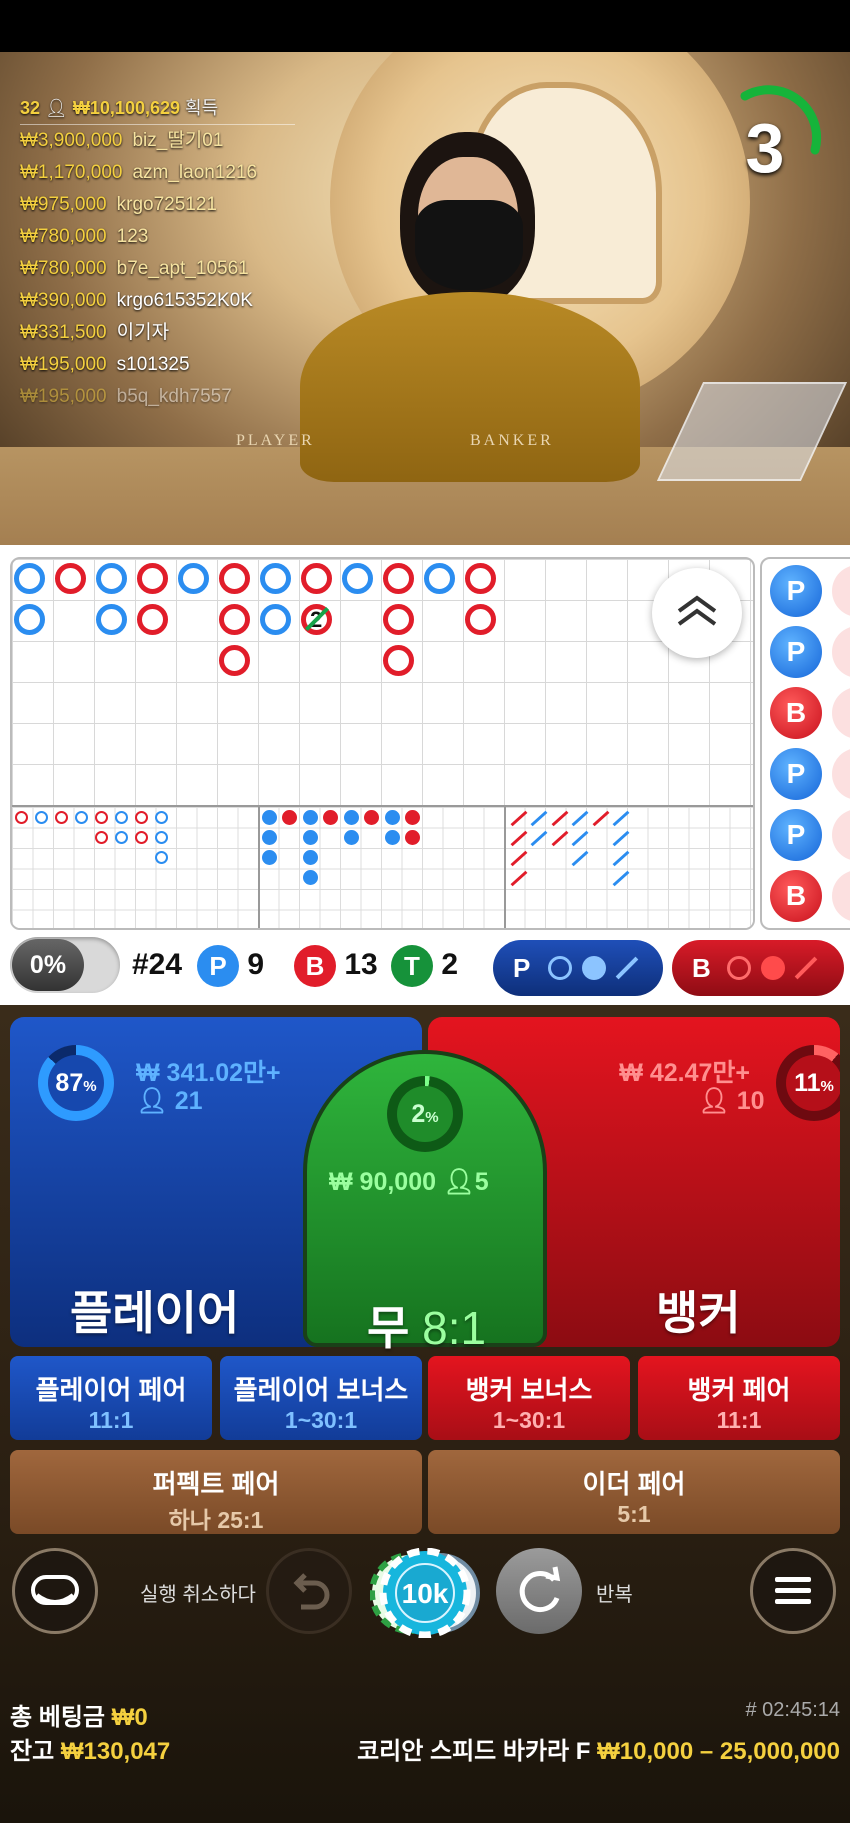  I want to click on balance-label: 잔고, so click(32, 1751).